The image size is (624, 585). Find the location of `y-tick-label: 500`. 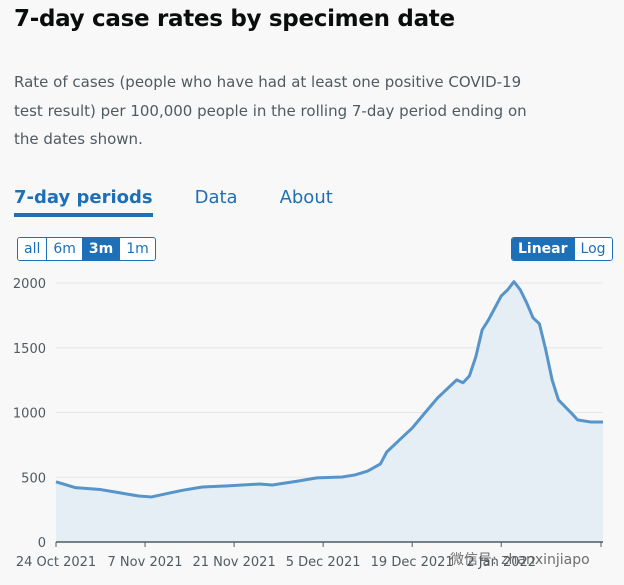

y-tick-label: 500 is located at coordinates (33, 478).